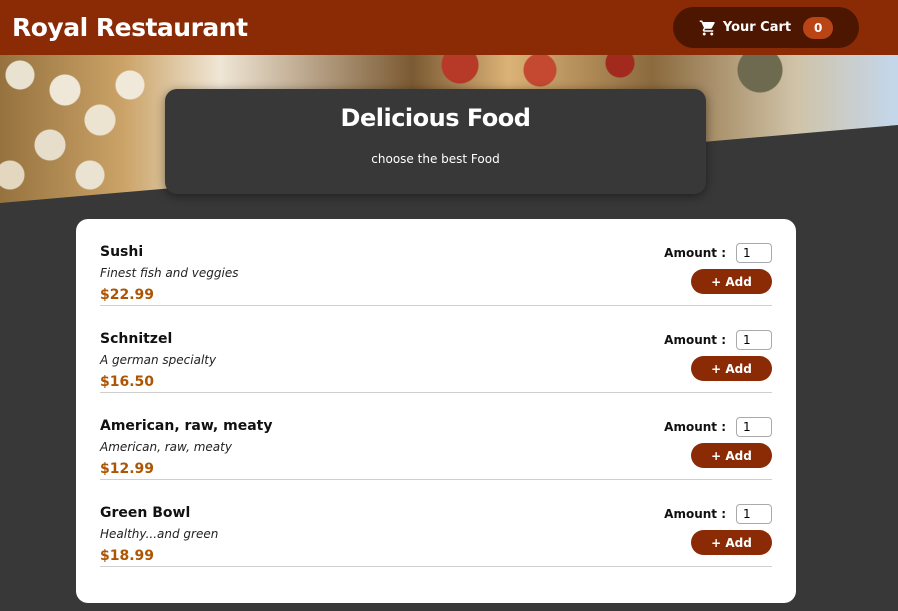 This screenshot has height=611, width=898. What do you see at coordinates (166, 447) in the screenshot?
I see `meal-description: American, raw, meaty` at bounding box center [166, 447].